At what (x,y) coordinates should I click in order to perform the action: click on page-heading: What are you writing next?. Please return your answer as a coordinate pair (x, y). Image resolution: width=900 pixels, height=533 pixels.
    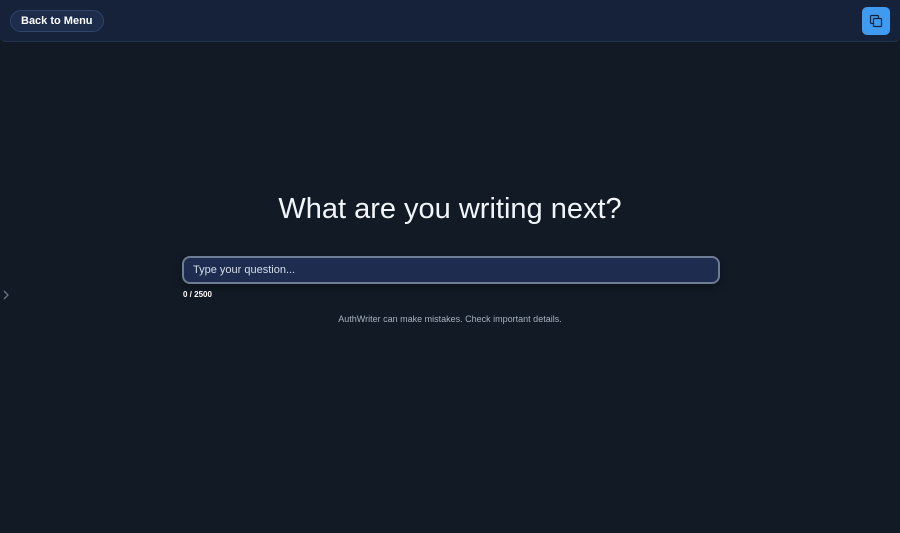
    Looking at the image, I should click on (450, 209).